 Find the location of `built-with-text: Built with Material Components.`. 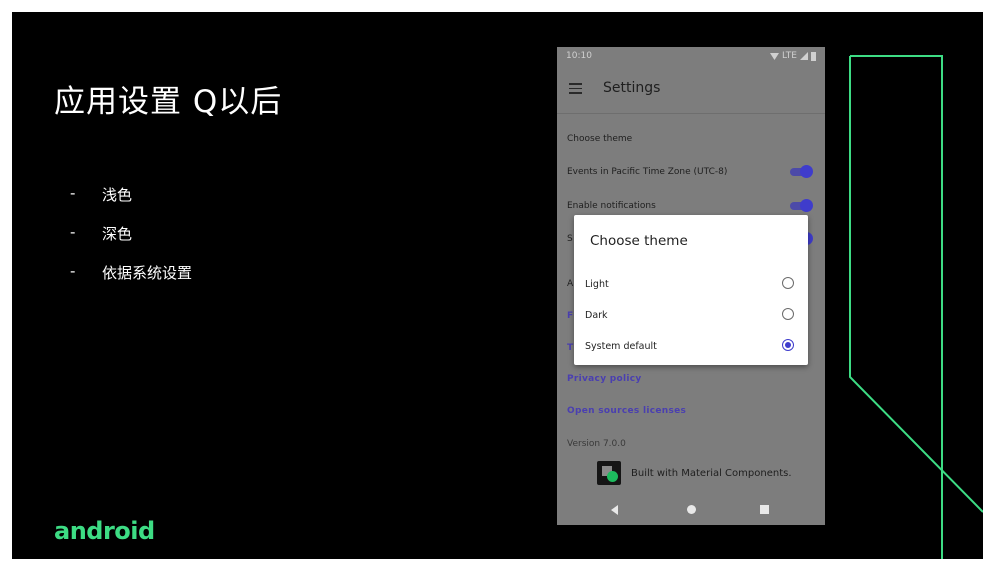

built-with-text: Built with Material Components. is located at coordinates (711, 473).